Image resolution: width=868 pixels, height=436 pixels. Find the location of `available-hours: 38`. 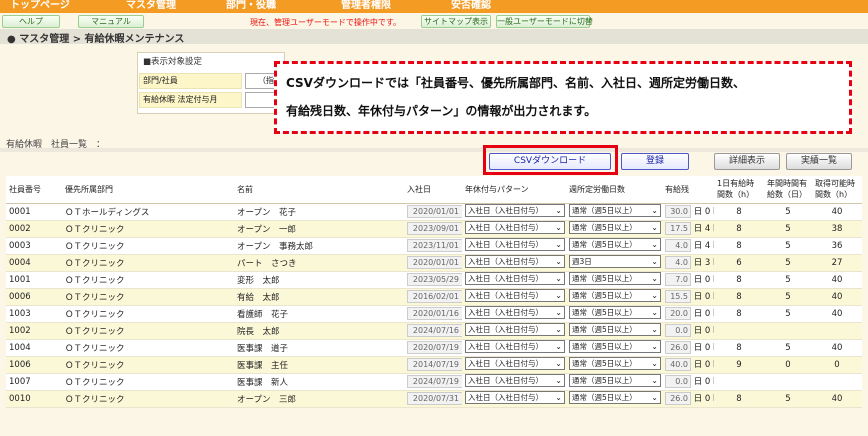

available-hours: 38 is located at coordinates (837, 229).